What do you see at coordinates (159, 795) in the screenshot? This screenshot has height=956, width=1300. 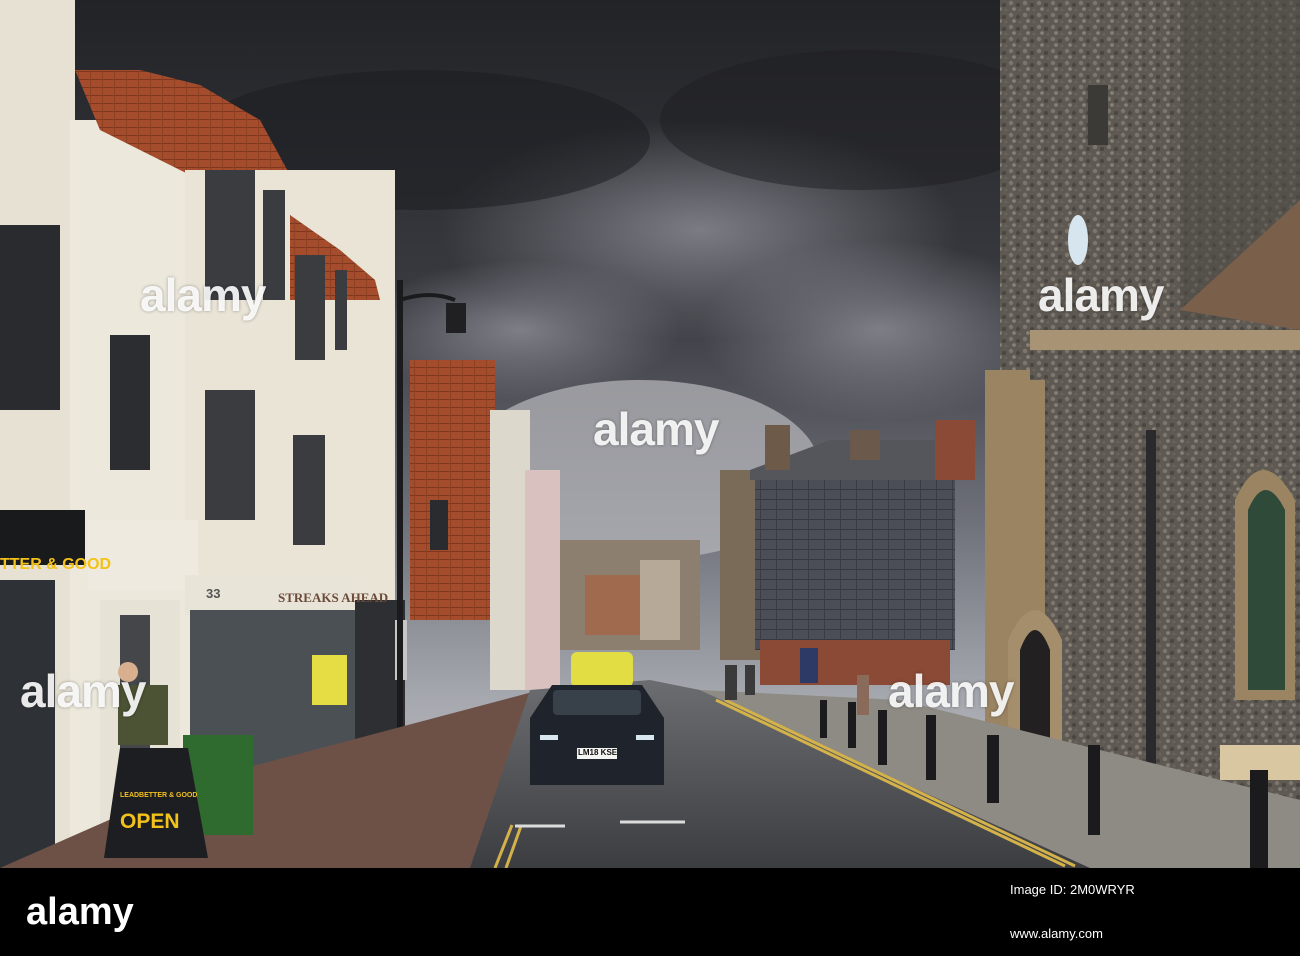 I see `aboard-brand-label: LEADBETTER & GOOD` at bounding box center [159, 795].